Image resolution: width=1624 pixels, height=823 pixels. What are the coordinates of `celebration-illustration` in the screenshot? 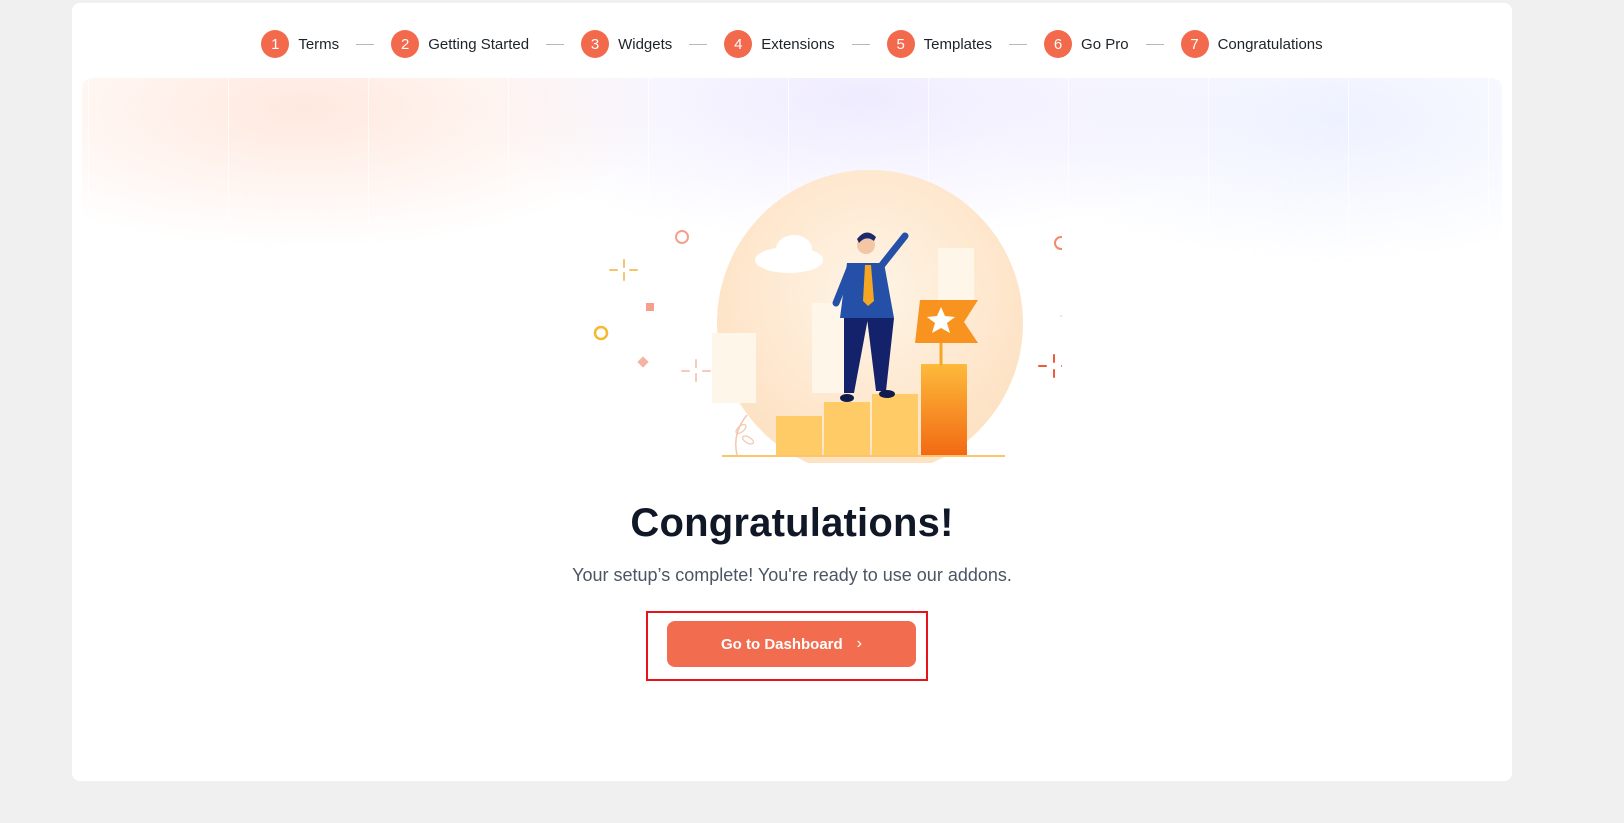 It's located at (827, 316).